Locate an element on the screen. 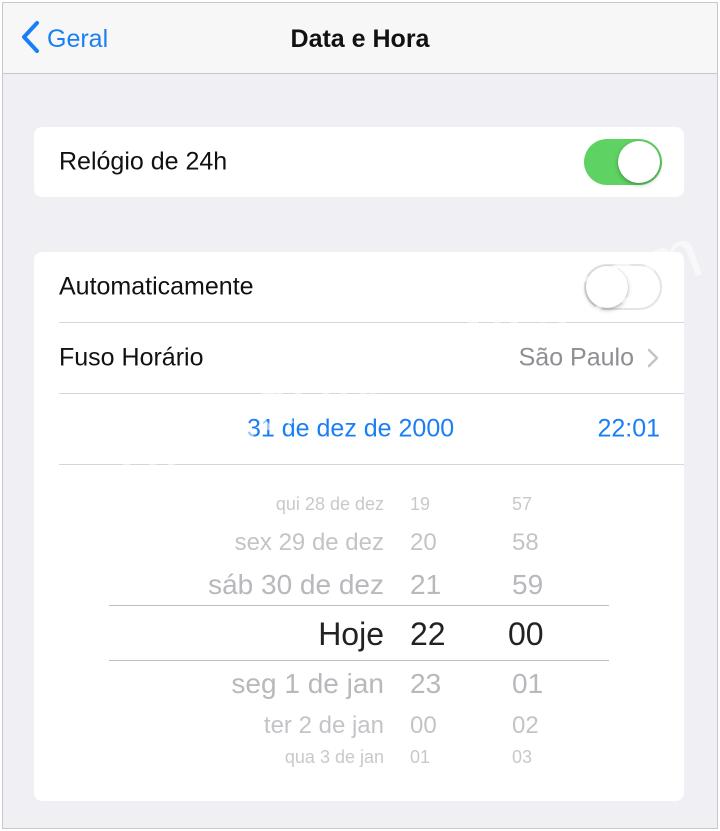 Image resolution: width=720 pixels, height=831 pixels. picker-hour-item: 19 is located at coordinates (420, 504).